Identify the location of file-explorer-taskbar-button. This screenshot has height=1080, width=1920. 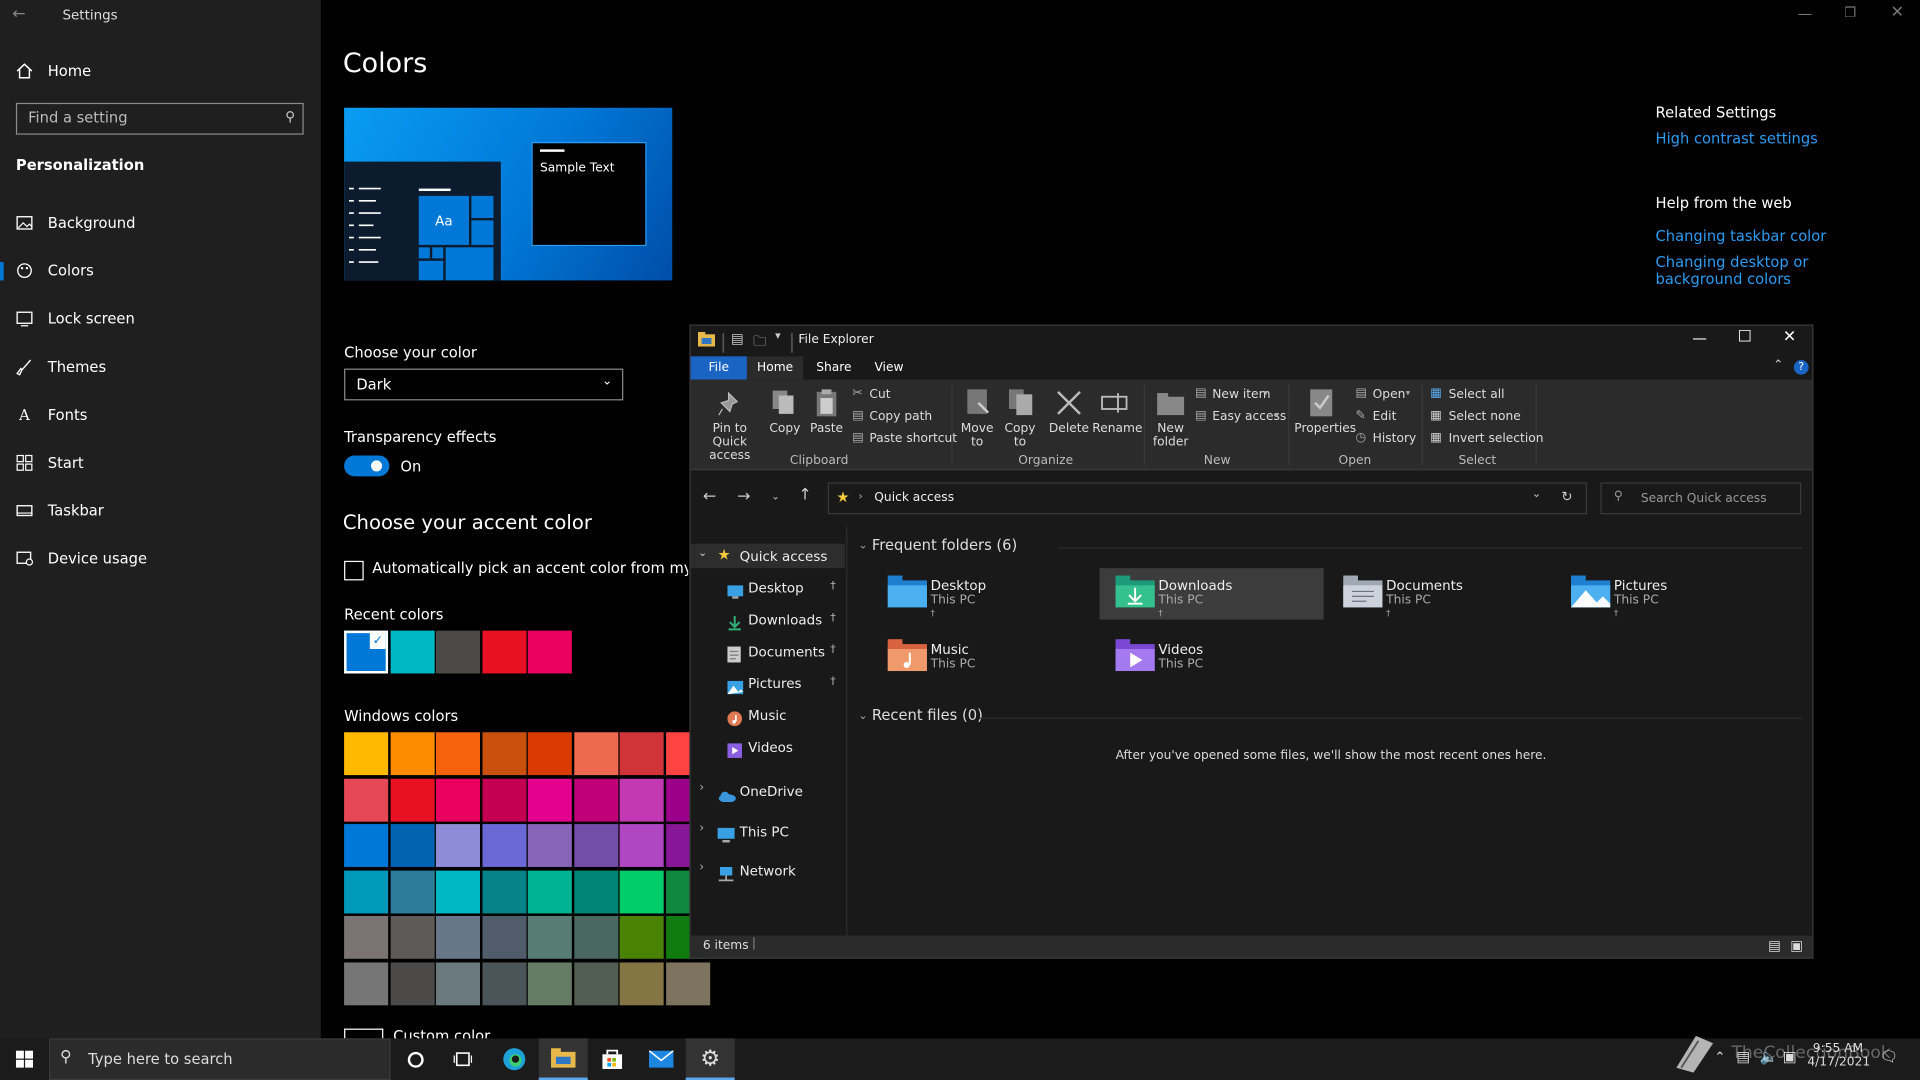
(563, 1059).